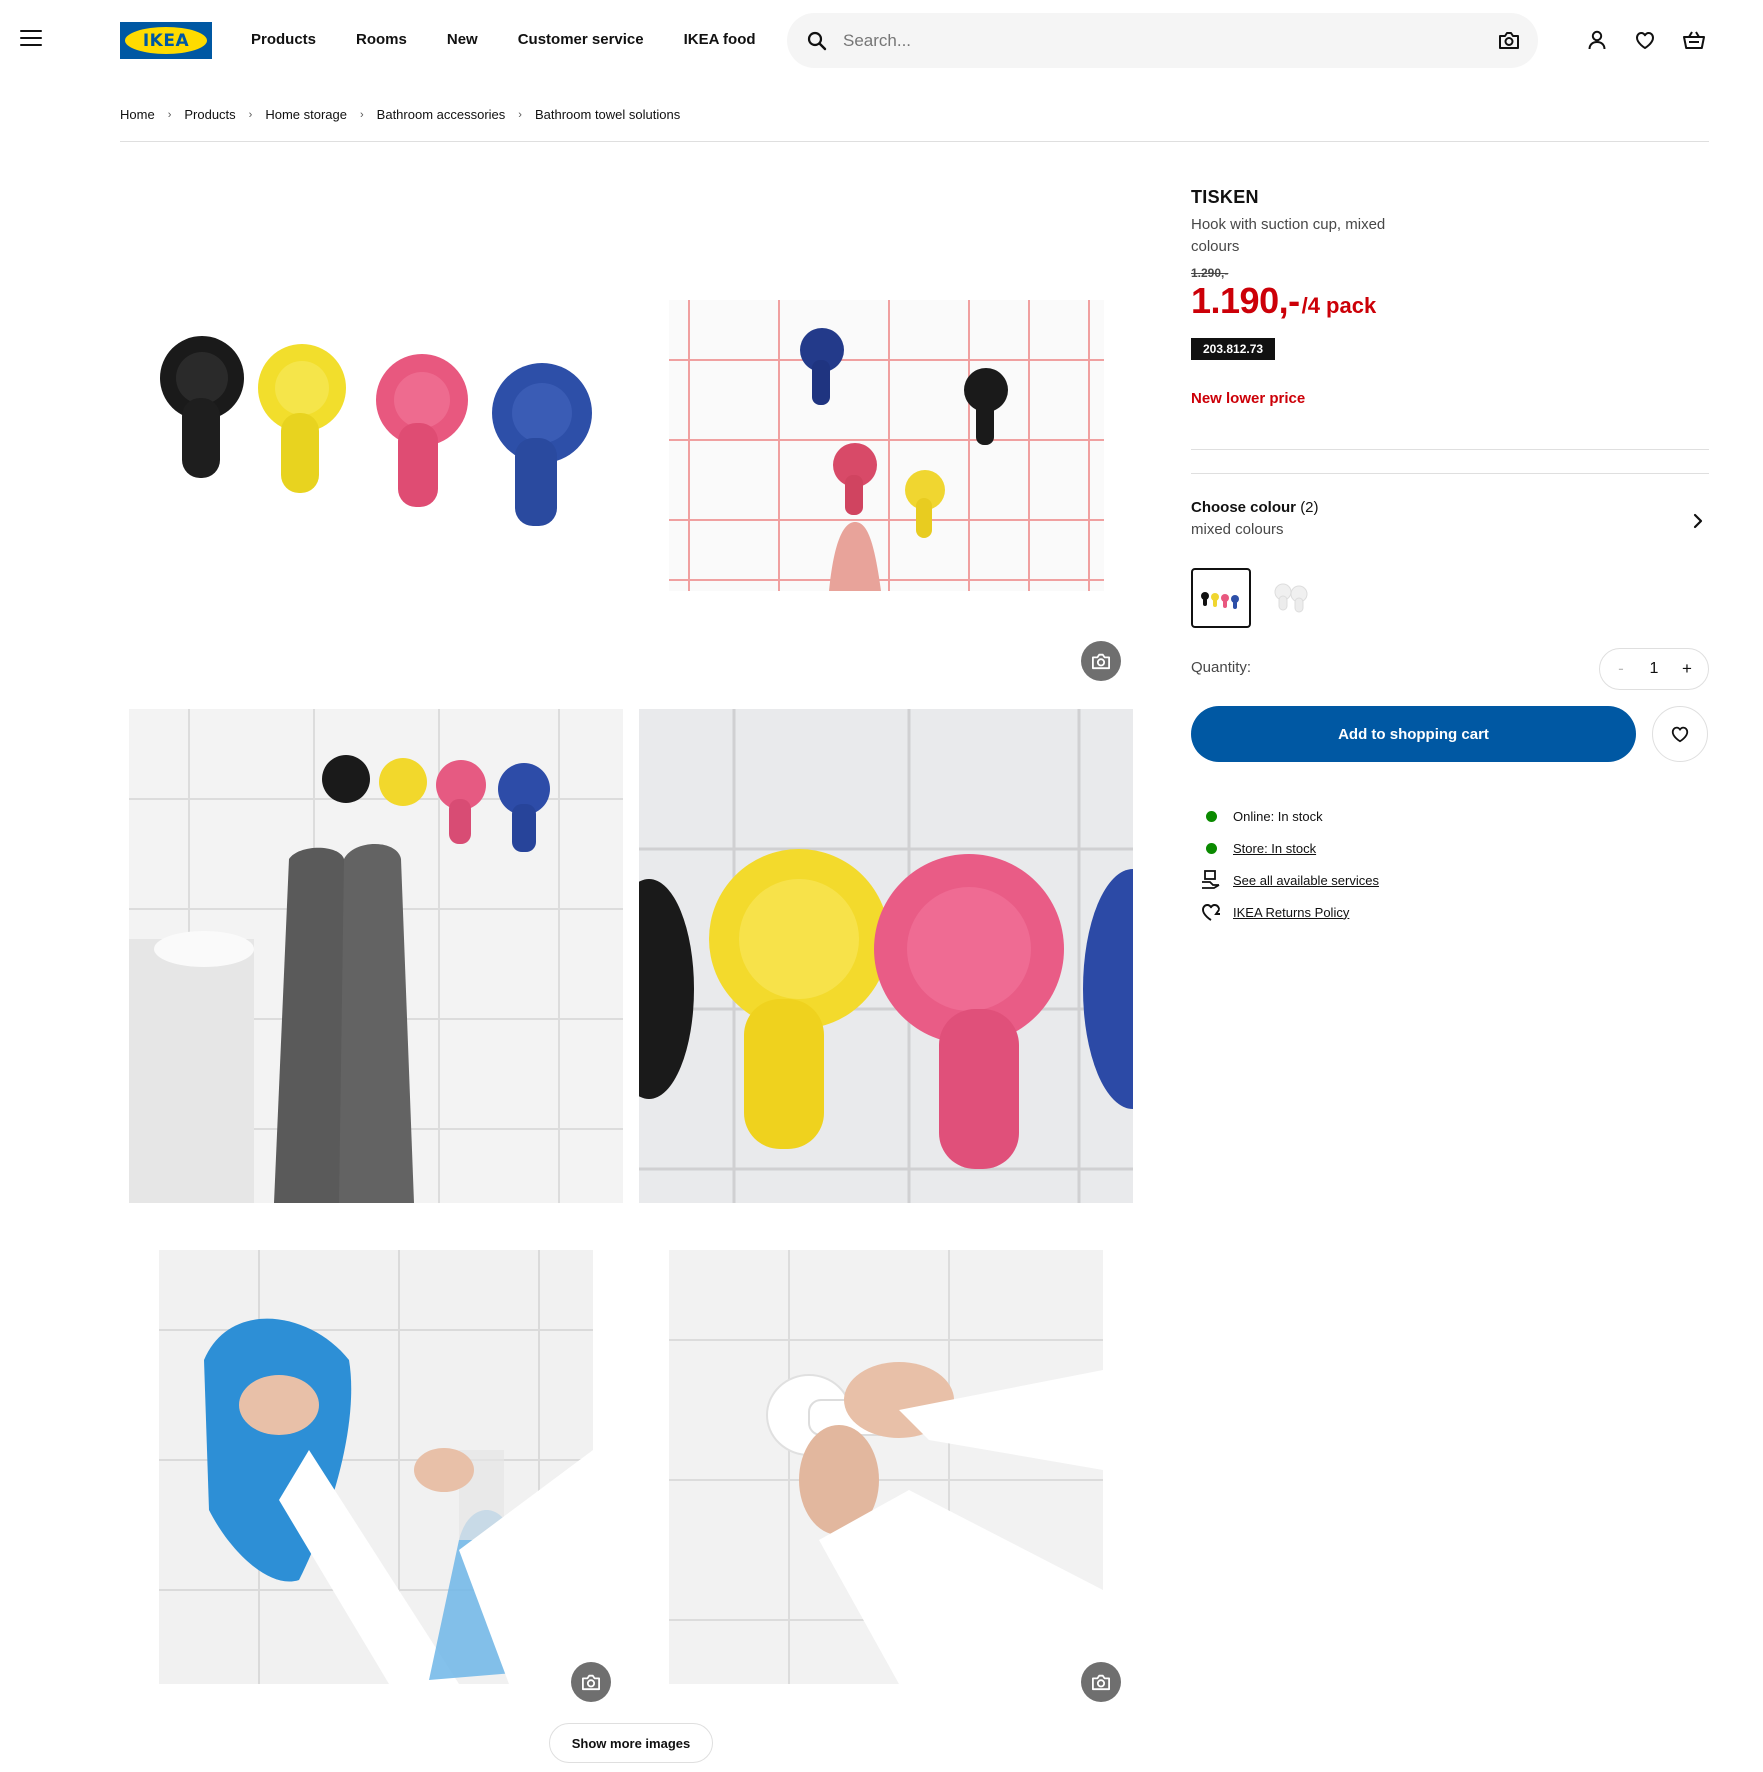 The width and height of the screenshot is (1763, 1772). Describe the element at coordinates (631, 1743) in the screenshot. I see `show-more-images-button: Show more images` at that location.